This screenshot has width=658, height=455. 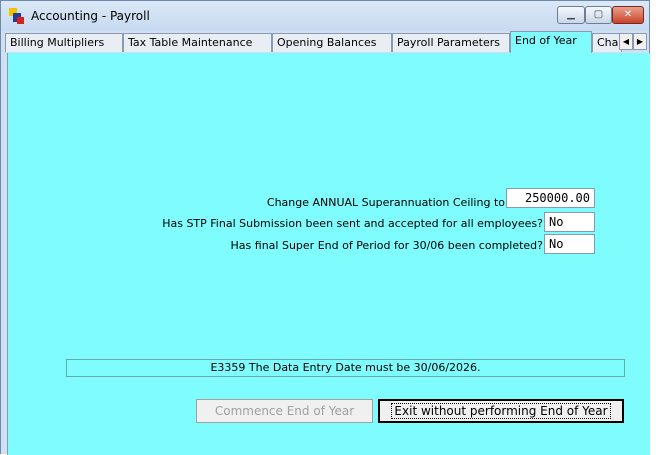 What do you see at coordinates (569, 222) in the screenshot?
I see `stp-final-submission-input: No` at bounding box center [569, 222].